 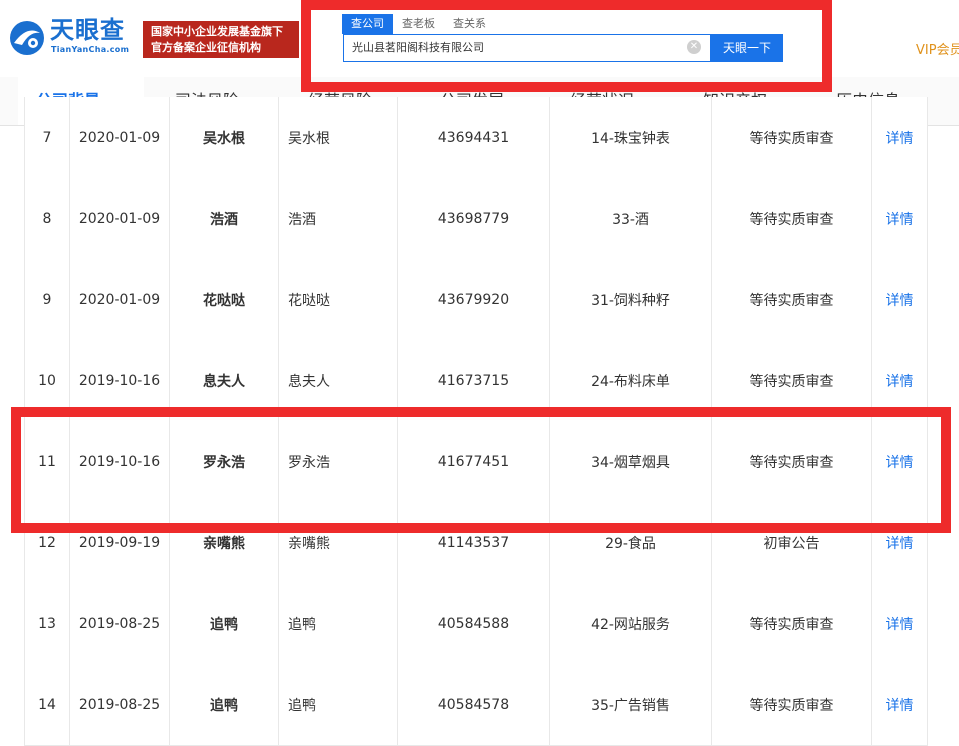 What do you see at coordinates (27, 38) in the screenshot?
I see `tianyancha-logo-icon` at bounding box center [27, 38].